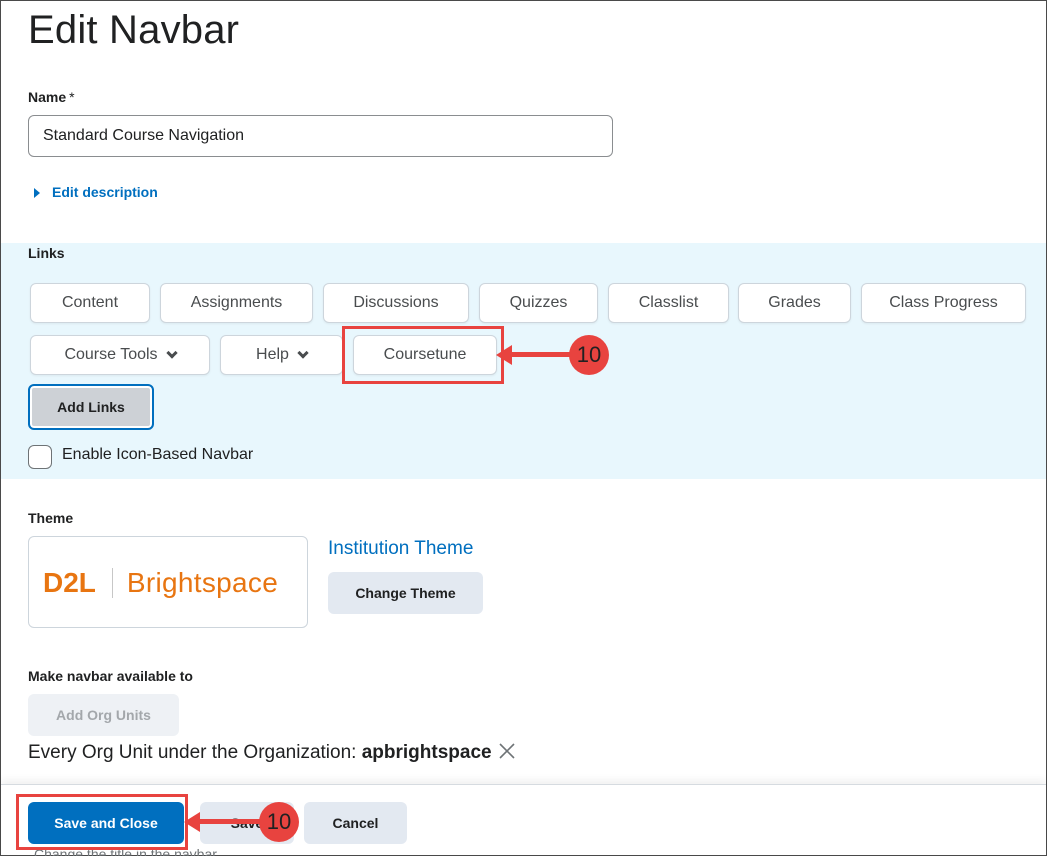 The height and width of the screenshot is (856, 1047). Describe the element at coordinates (91, 407) in the screenshot. I see `add-links-button: Add Links` at that location.